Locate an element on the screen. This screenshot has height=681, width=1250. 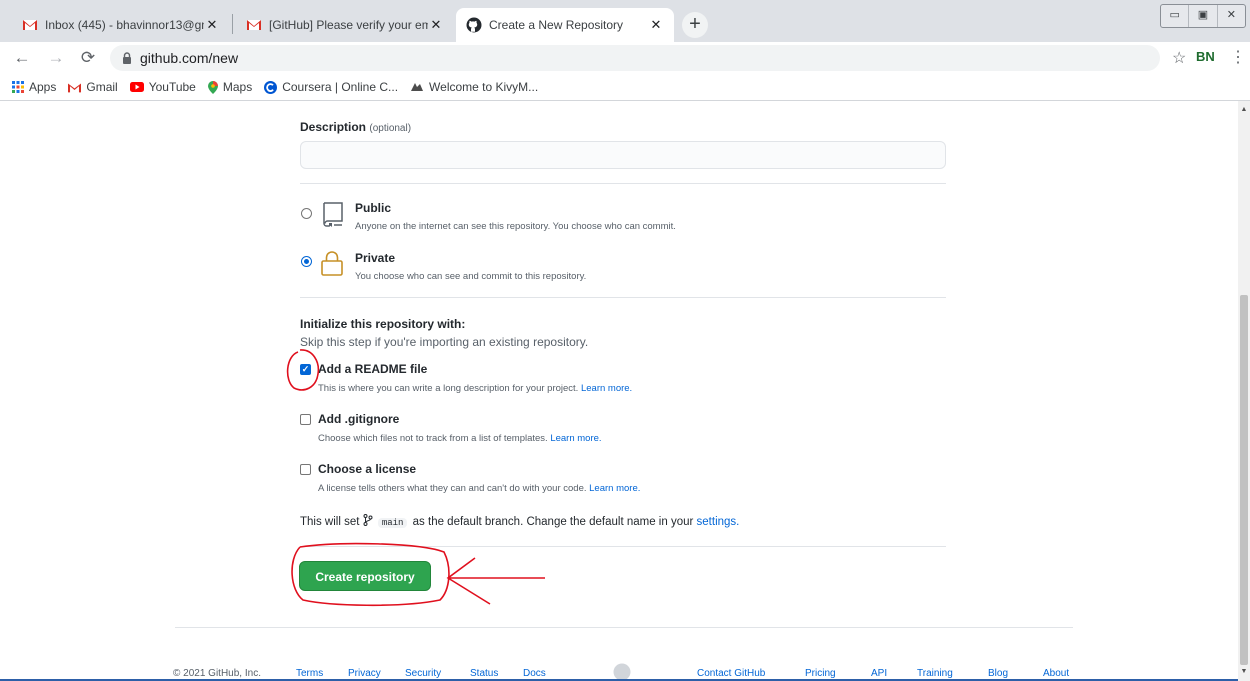
gitignore-checkbox is located at coordinates (305, 419).